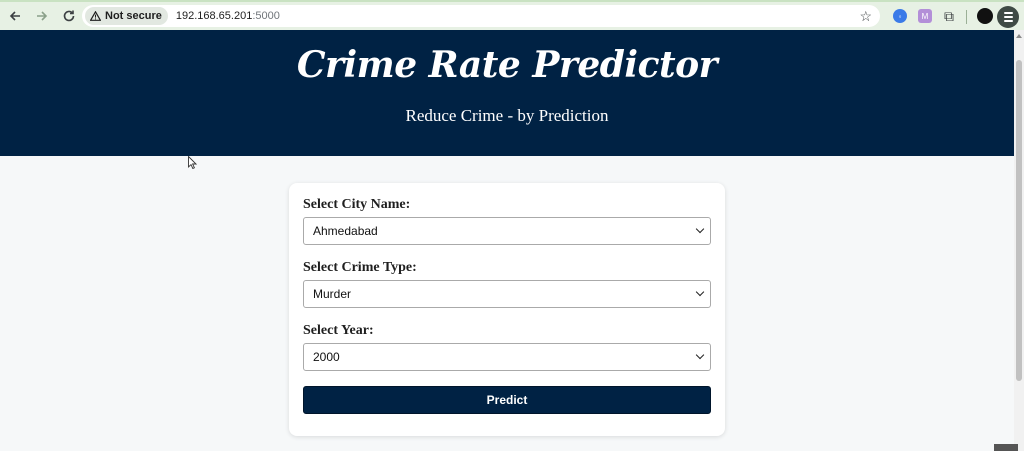  Describe the element at coordinates (507, 400) in the screenshot. I see `predict-button: Predict` at that location.